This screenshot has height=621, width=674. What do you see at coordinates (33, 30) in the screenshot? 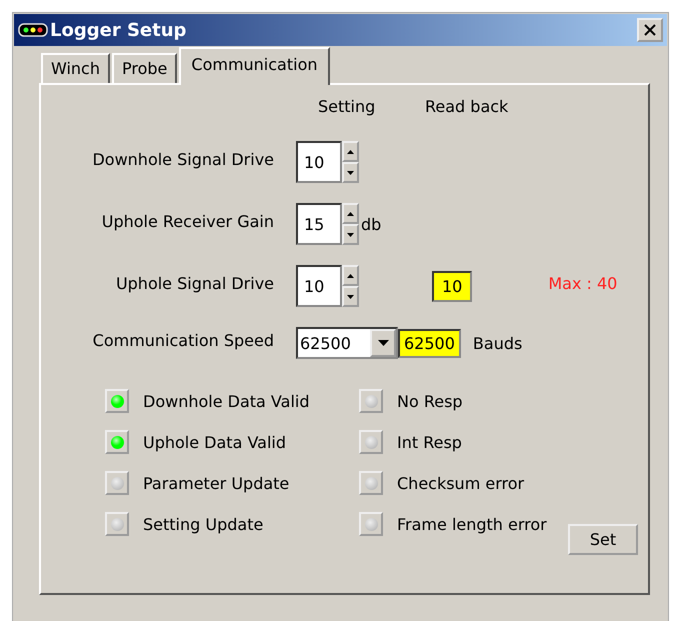
I see `traffic-light-icon` at bounding box center [33, 30].